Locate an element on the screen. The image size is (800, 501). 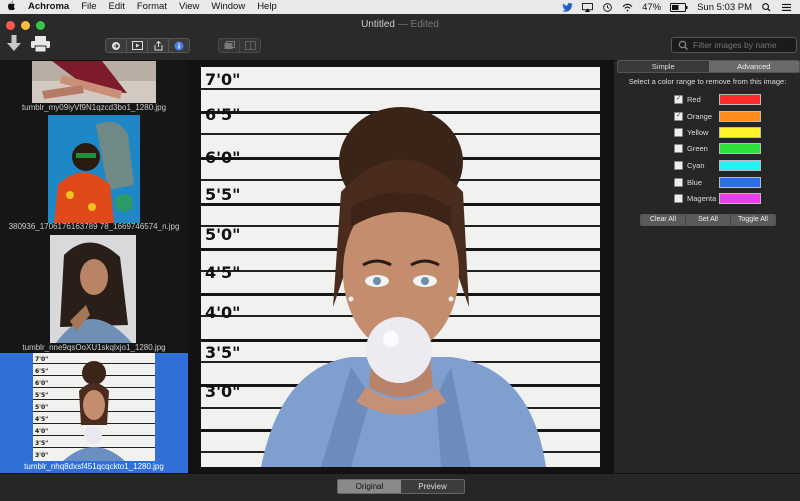
svg-text: 4'0" is located at coordinates (41, 431).